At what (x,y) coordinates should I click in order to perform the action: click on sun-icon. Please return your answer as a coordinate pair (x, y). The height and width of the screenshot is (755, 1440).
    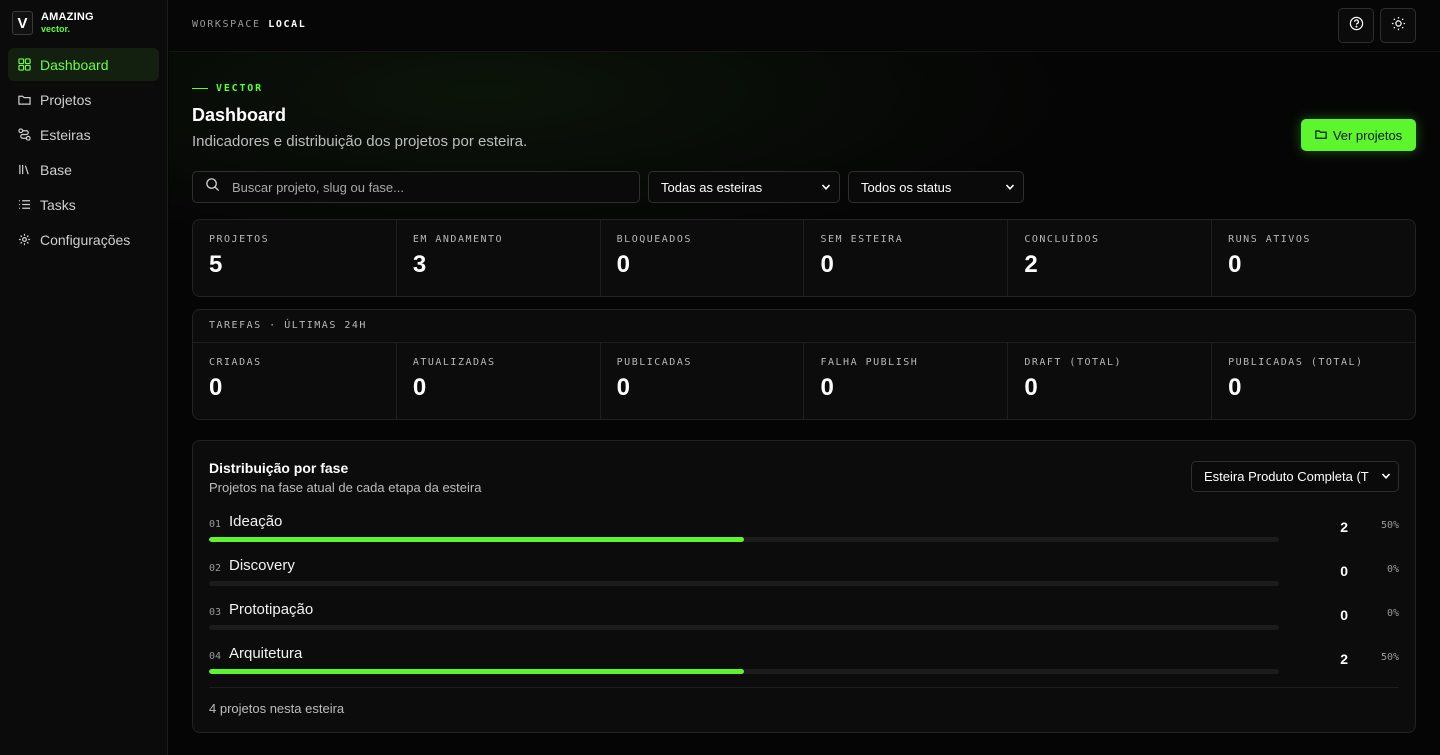
    Looking at the image, I should click on (1398, 26).